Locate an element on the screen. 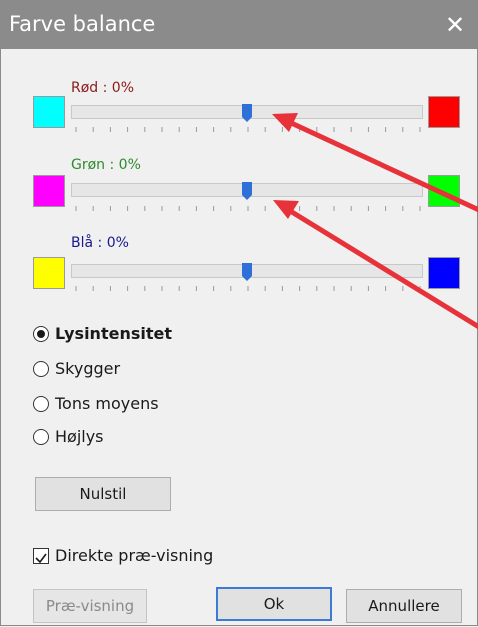 This screenshot has width=478, height=627. radio-label: Skygger is located at coordinates (88, 368).